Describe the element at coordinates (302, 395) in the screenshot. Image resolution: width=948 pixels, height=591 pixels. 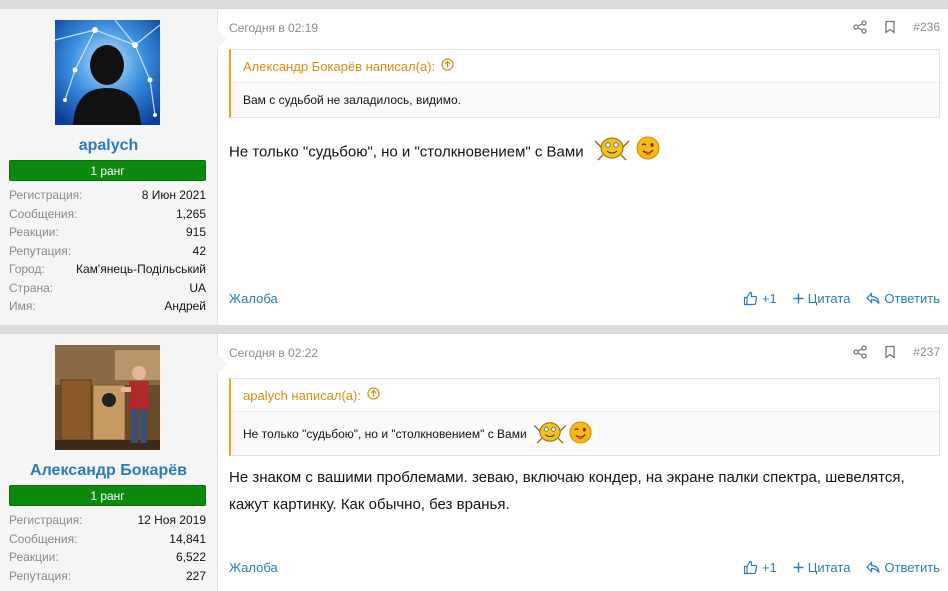
I see `quote-author: apalych написал(а):` at that location.